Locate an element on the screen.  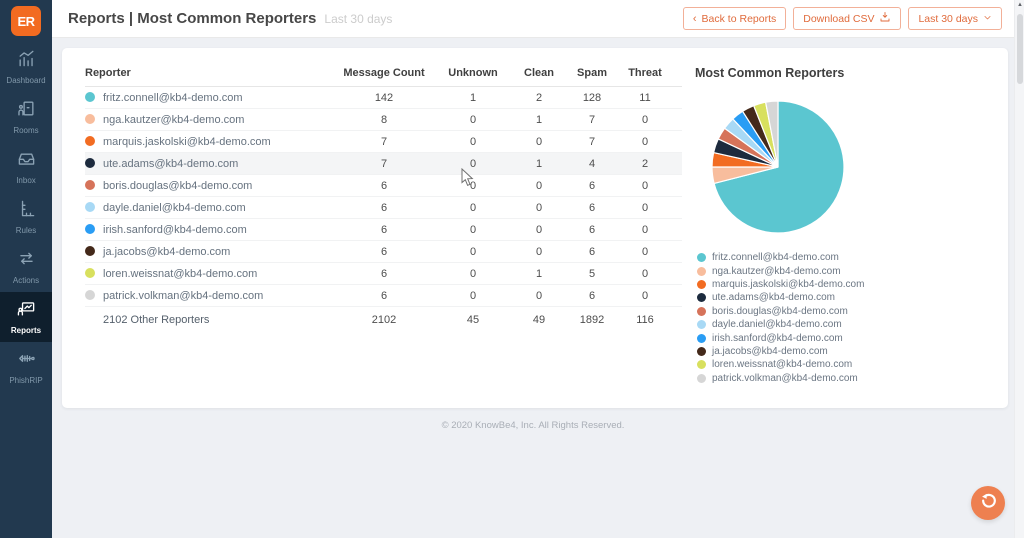
scroll-up-arrow-icon: ▲ is located at coordinates (1020, 5).